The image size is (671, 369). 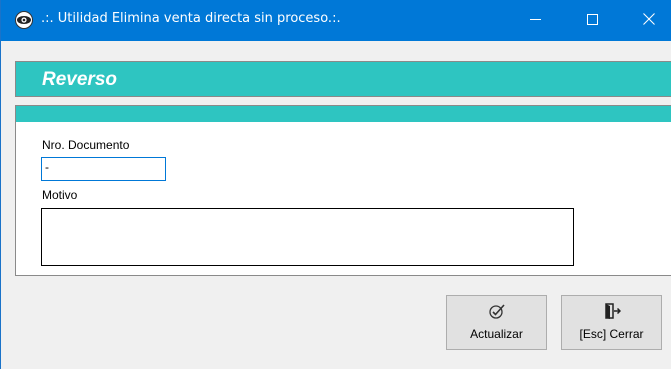 I want to click on banner-title: Reverso, so click(x=79, y=79).